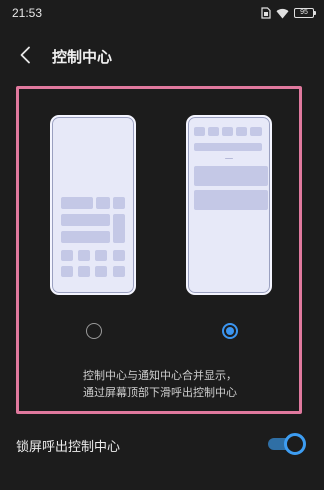  What do you see at coordinates (295, 444) in the screenshot?
I see `toggle-knob` at bounding box center [295, 444].